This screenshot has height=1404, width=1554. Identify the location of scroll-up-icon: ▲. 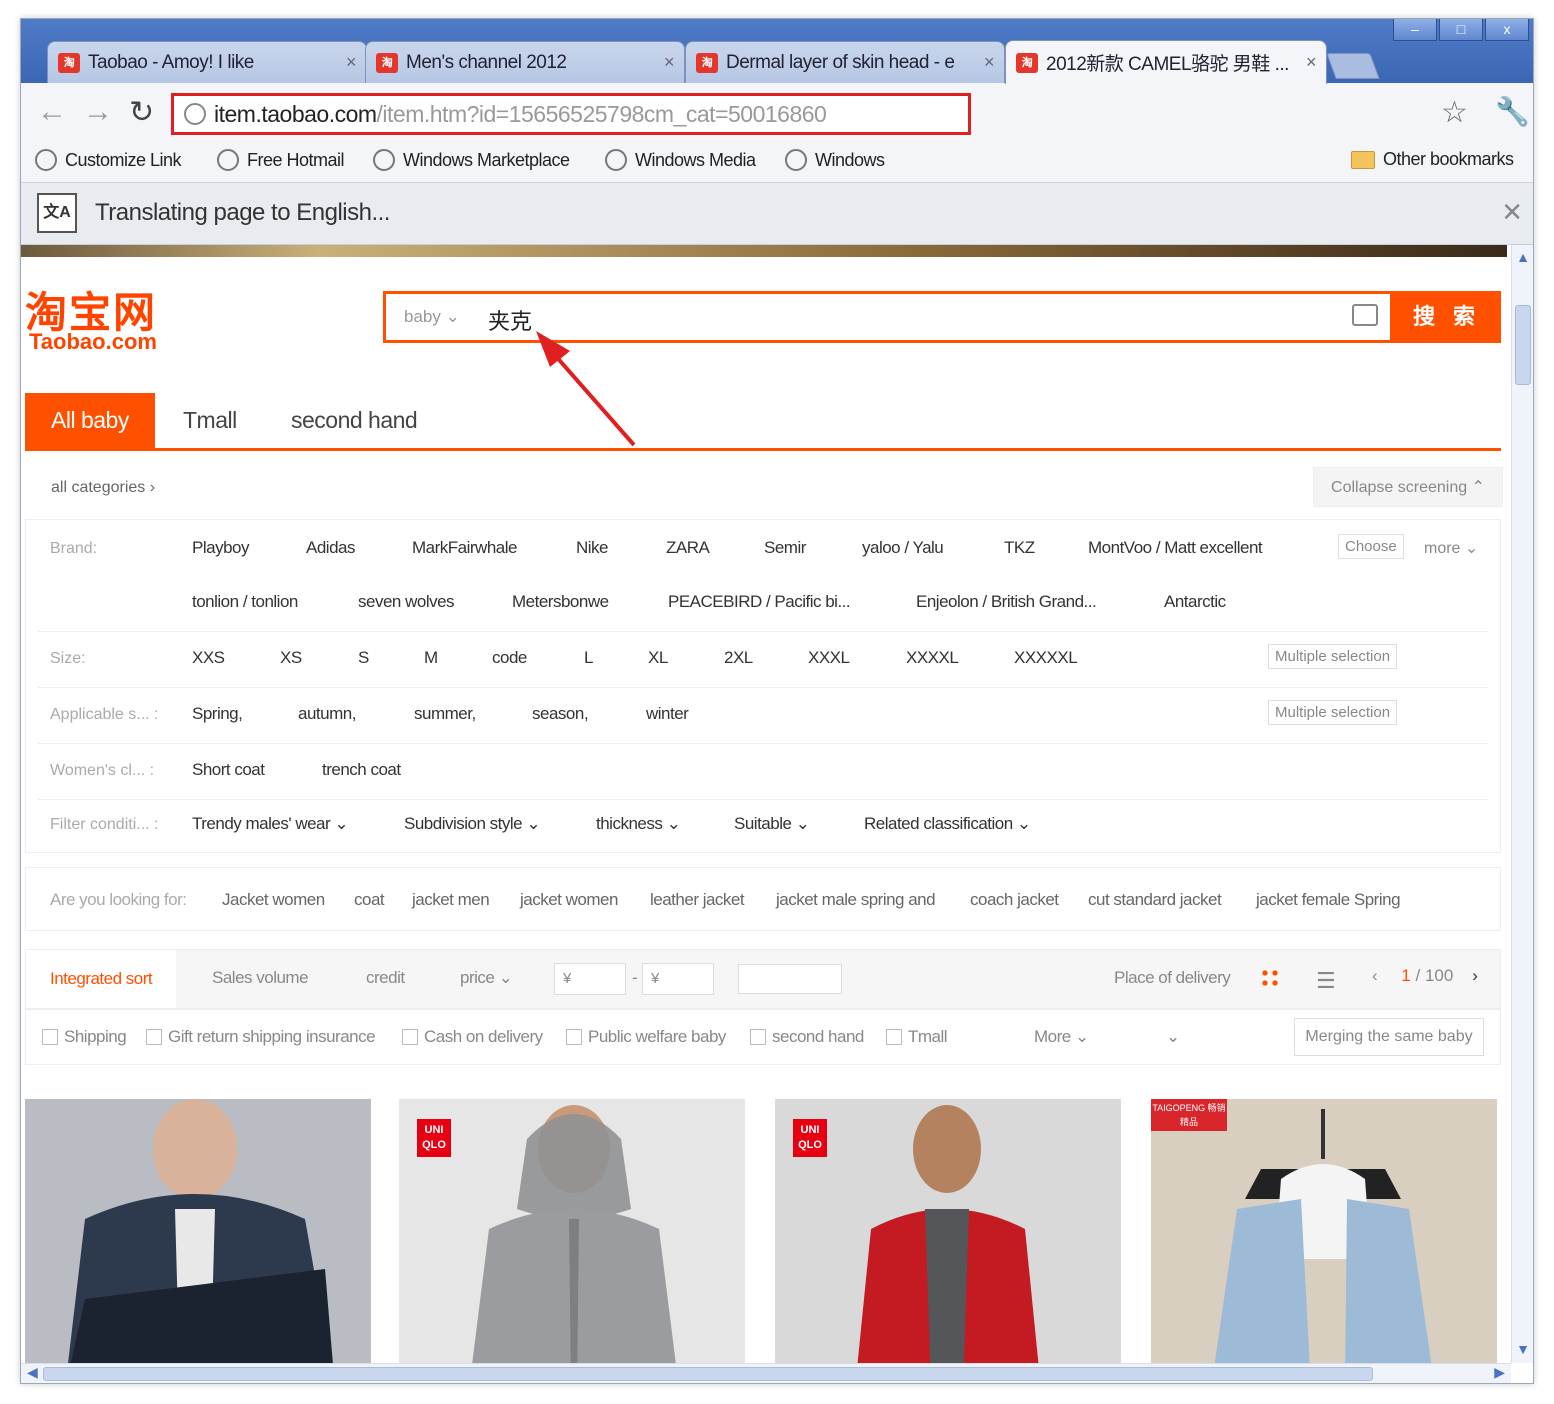
(1523, 258).